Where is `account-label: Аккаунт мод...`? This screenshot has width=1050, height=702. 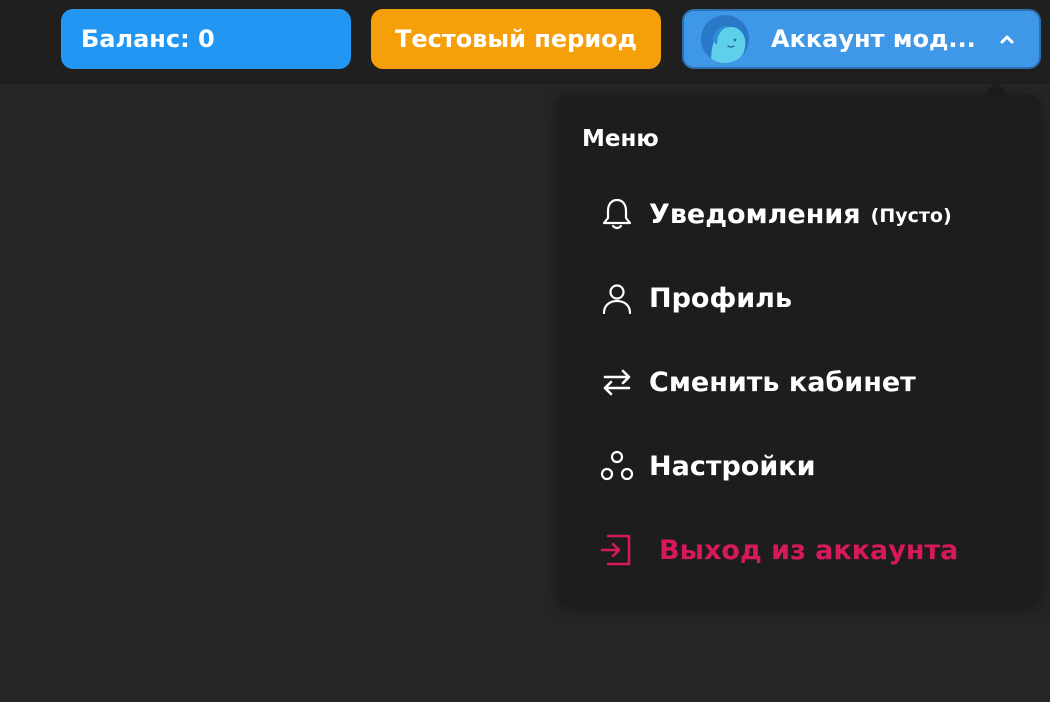
account-label: Аккаунт мод... is located at coordinates (873, 39).